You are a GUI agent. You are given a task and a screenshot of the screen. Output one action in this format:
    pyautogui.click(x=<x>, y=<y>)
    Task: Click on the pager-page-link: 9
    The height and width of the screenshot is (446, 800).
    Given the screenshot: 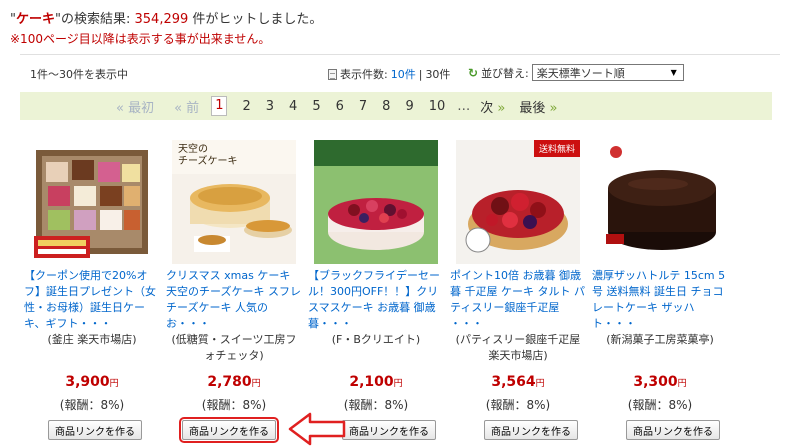 What is the action you would take?
    pyautogui.click(x=409, y=106)
    